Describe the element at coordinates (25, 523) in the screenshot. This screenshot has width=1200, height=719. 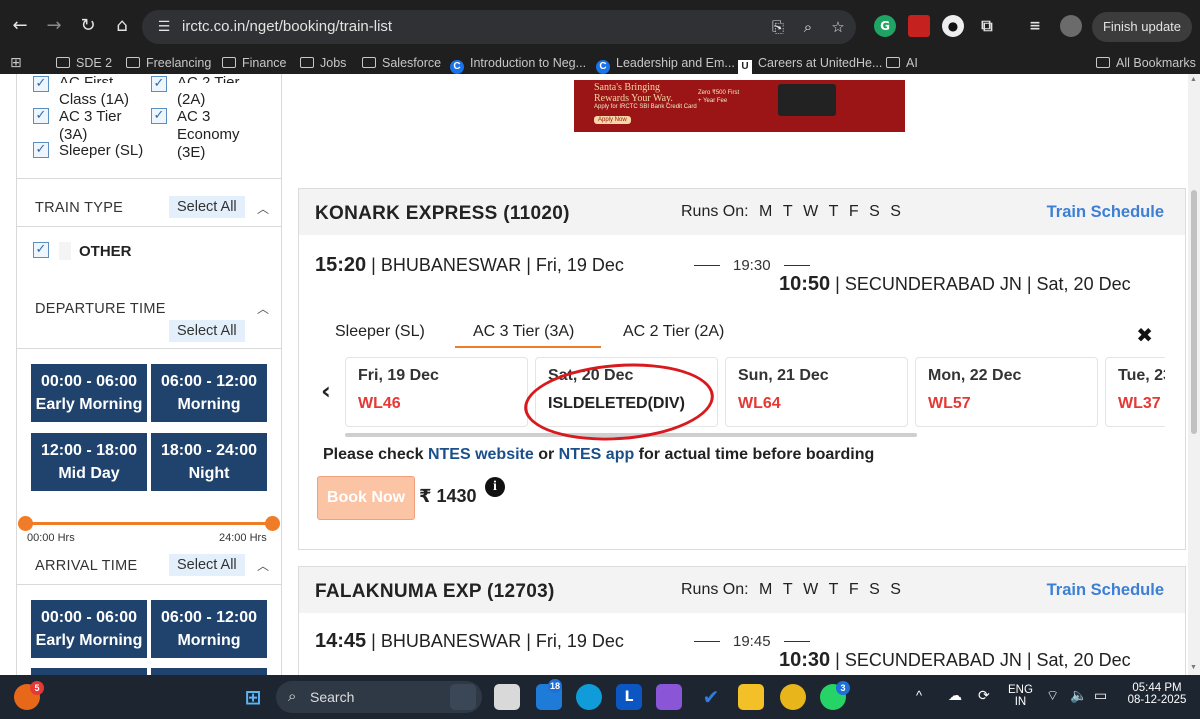
I see `departure-slider-min-handle` at that location.